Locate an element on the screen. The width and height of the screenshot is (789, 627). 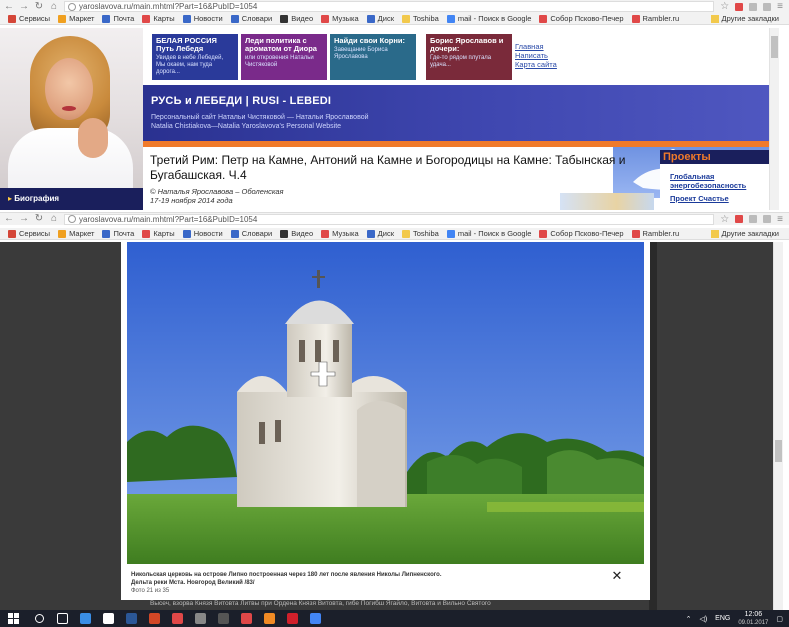
store-icon is located at coordinates (108, 618).